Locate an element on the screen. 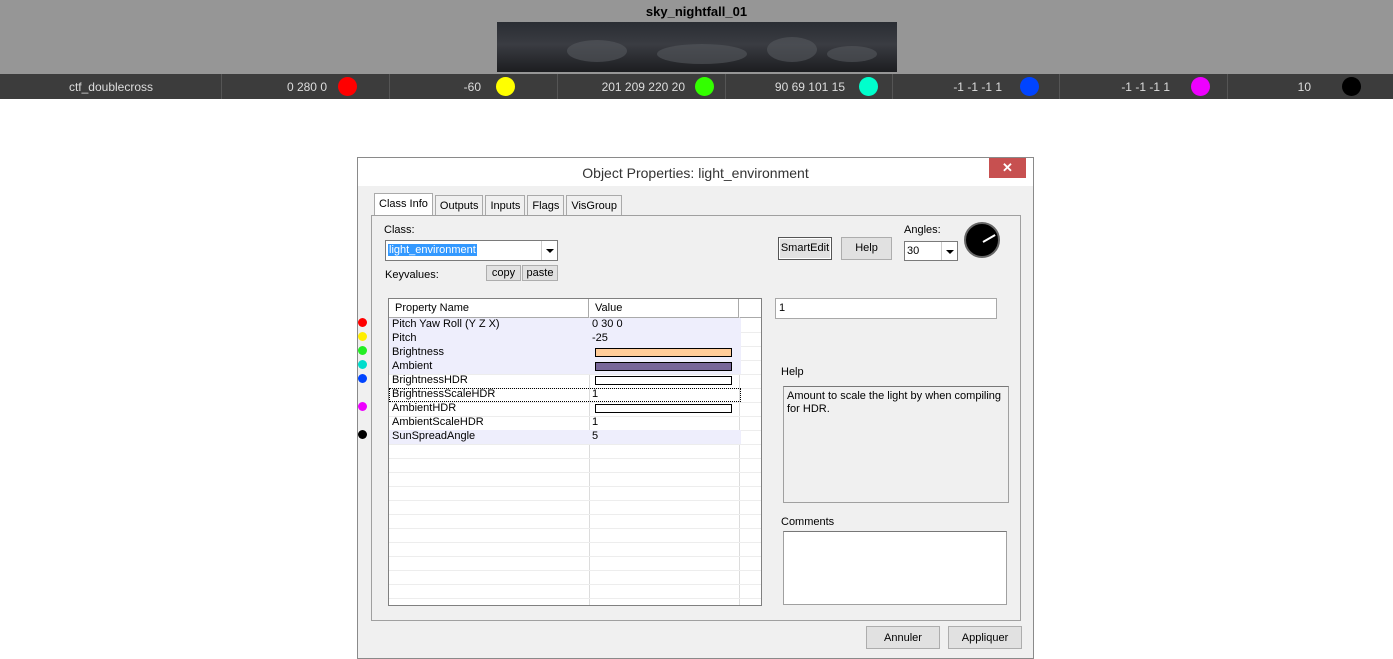 The width and height of the screenshot is (1393, 659). property-name: AmbientHDR is located at coordinates (424, 408).